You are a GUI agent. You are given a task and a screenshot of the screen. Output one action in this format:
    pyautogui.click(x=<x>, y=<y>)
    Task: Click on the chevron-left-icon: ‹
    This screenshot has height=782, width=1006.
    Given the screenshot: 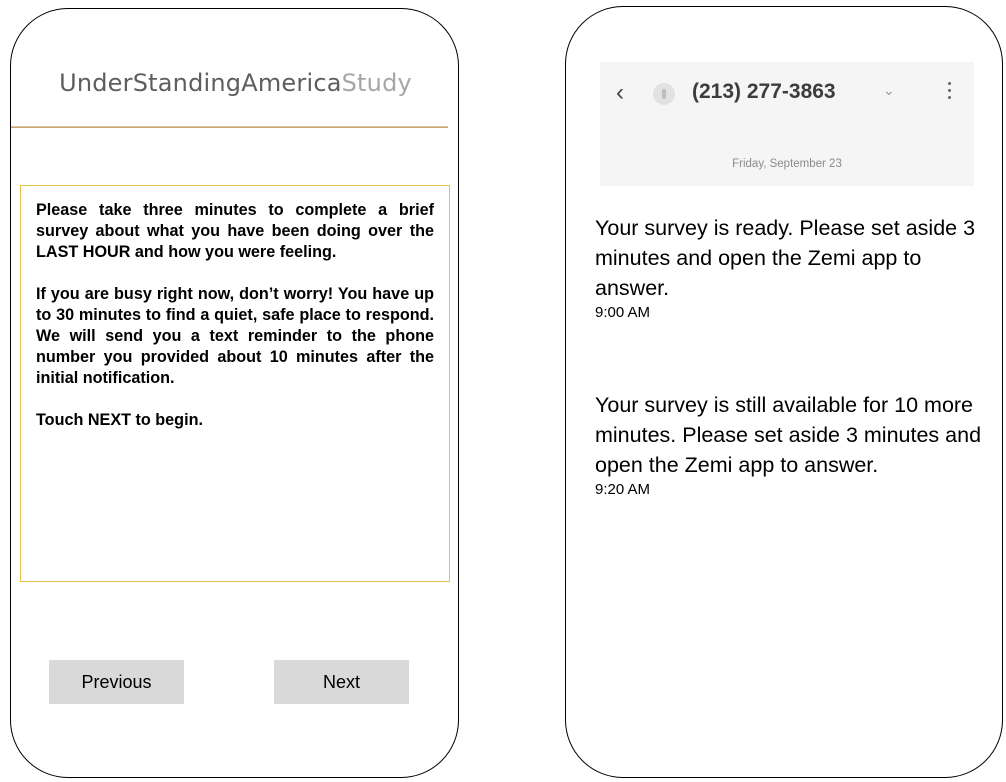 What is the action you would take?
    pyautogui.click(x=627, y=93)
    